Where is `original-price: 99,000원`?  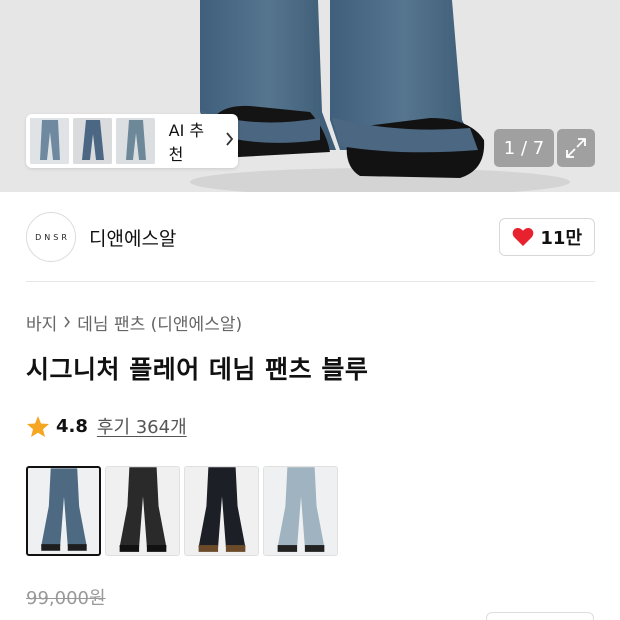
original-price: 99,000원 is located at coordinates (66, 598).